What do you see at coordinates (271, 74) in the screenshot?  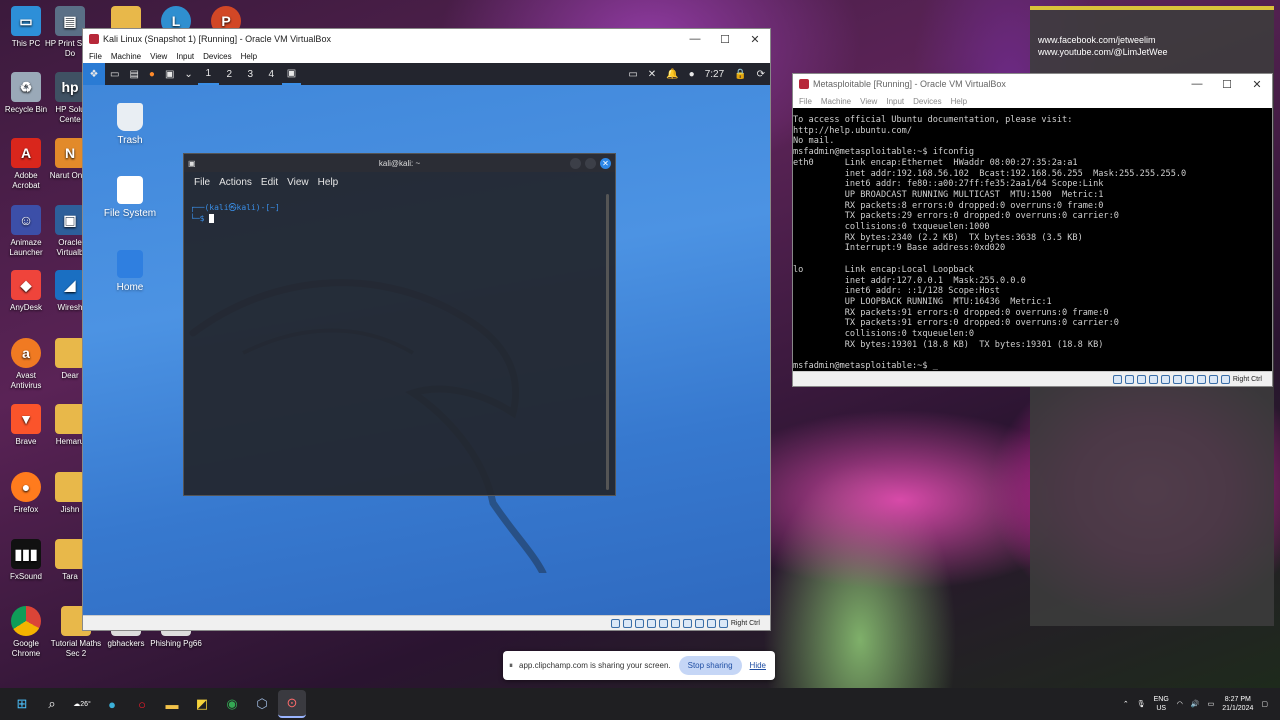 I see `workspace-4: 4` at bounding box center [271, 74].